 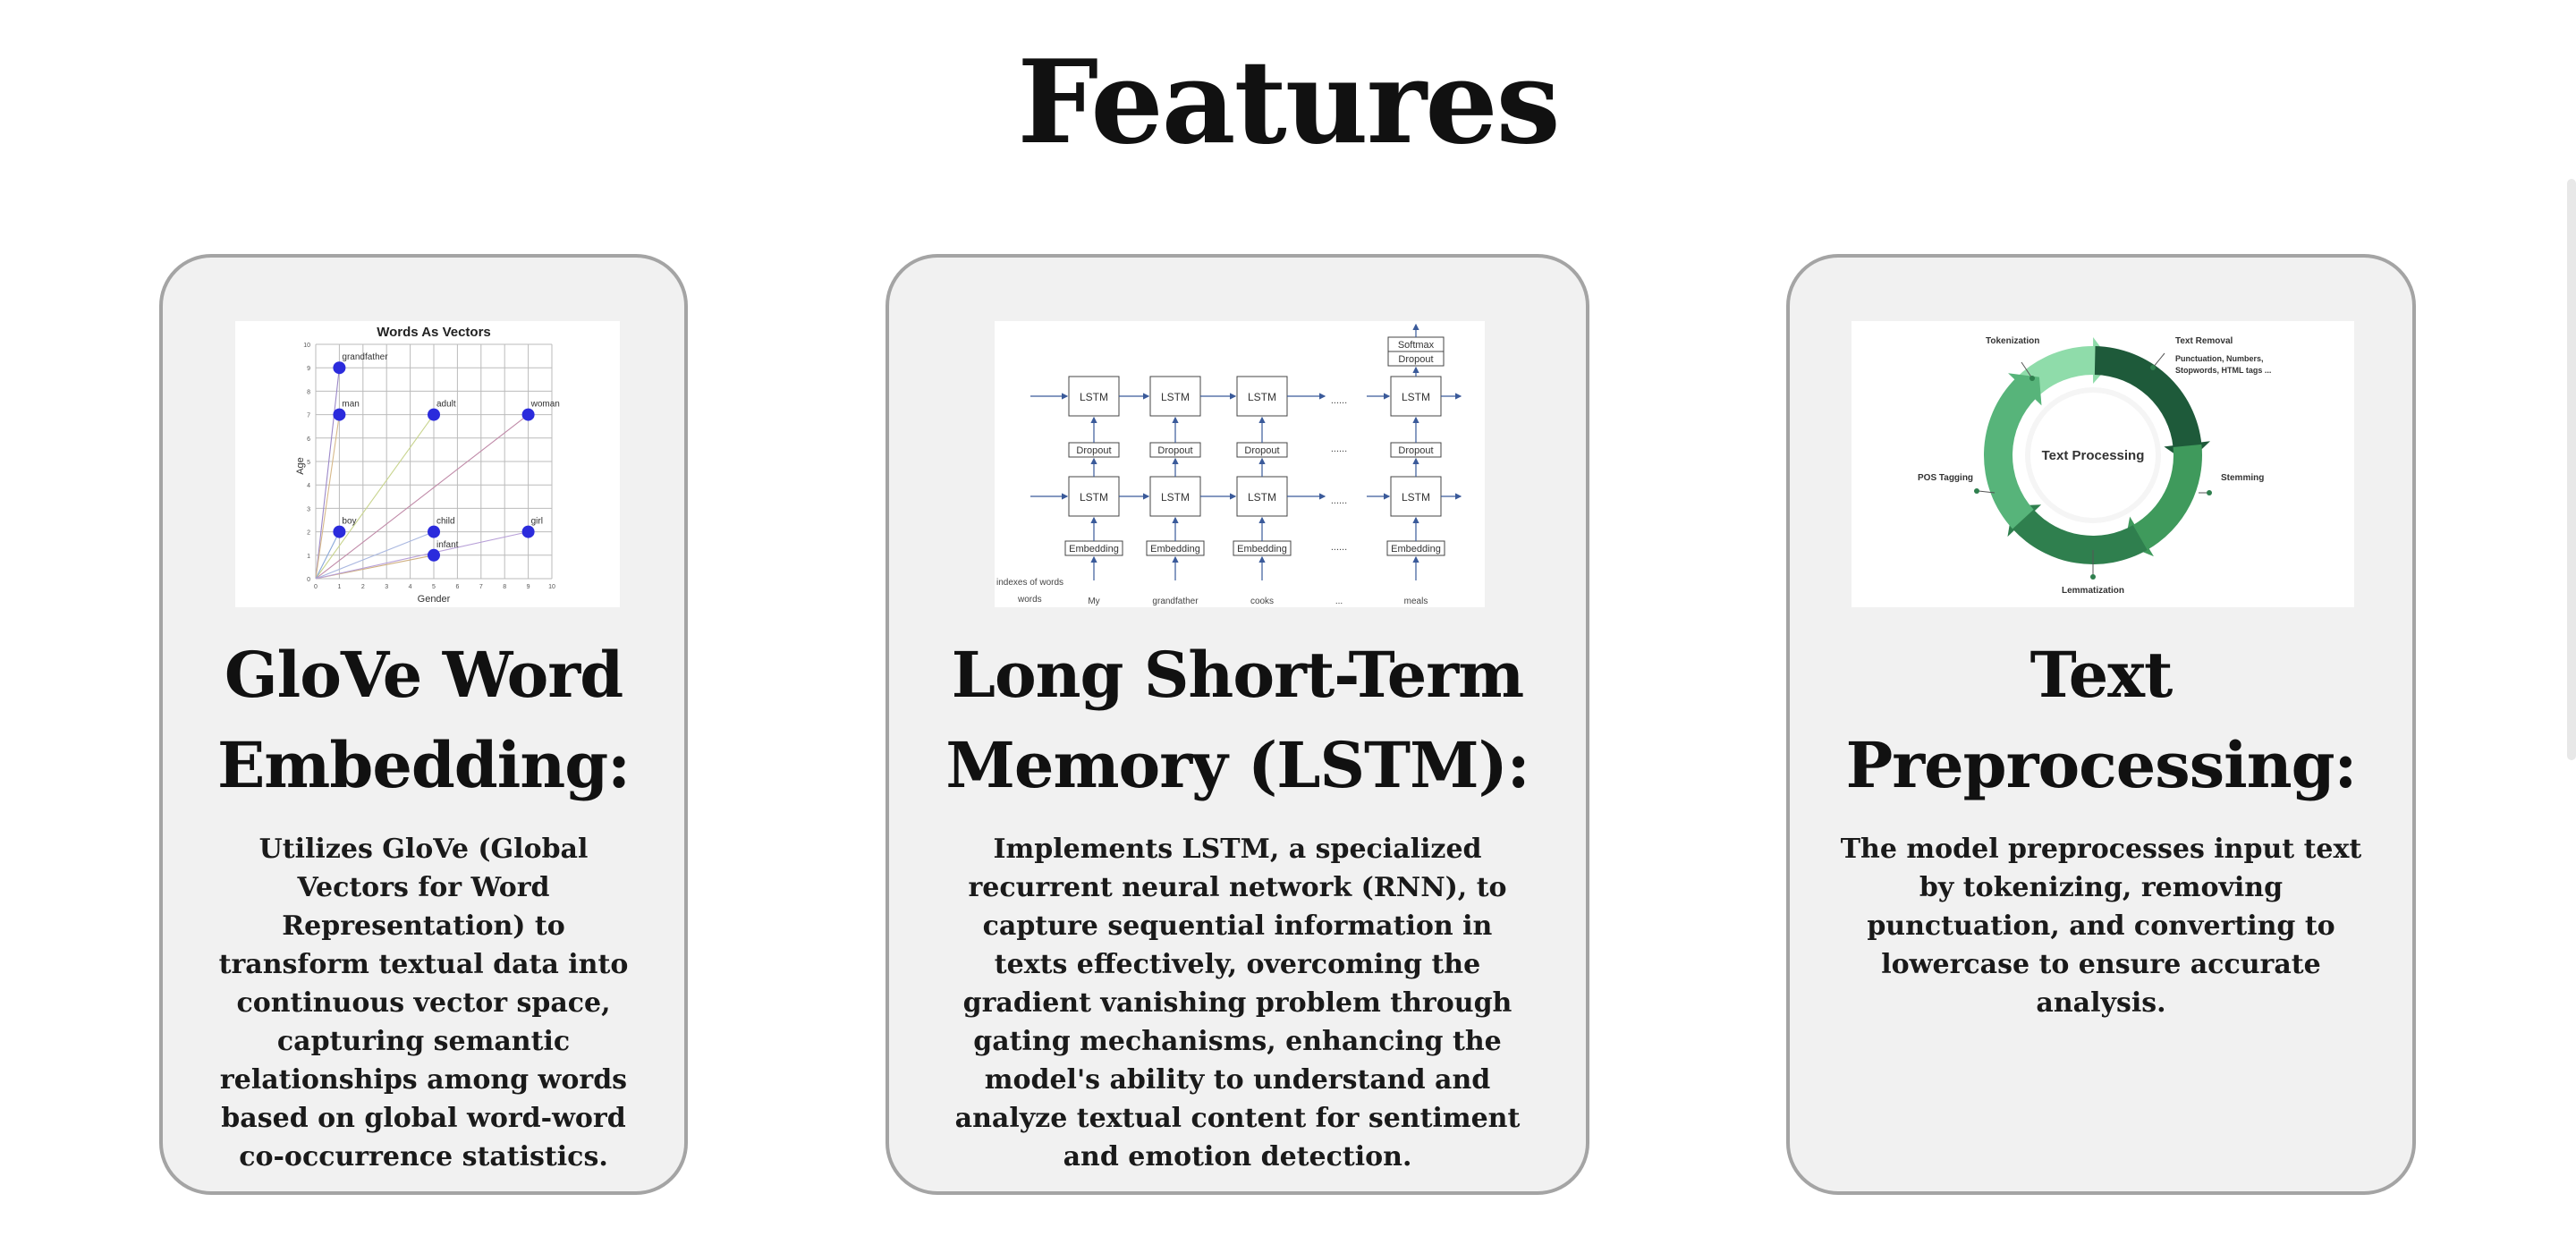 I want to click on glove-y-tick: 5, so click(x=308, y=463).